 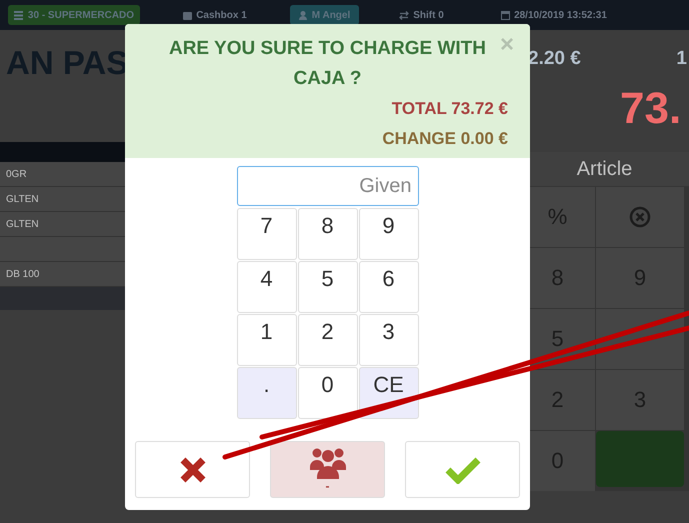 What do you see at coordinates (328, 393) in the screenshot?
I see `keypad-key: 0` at bounding box center [328, 393].